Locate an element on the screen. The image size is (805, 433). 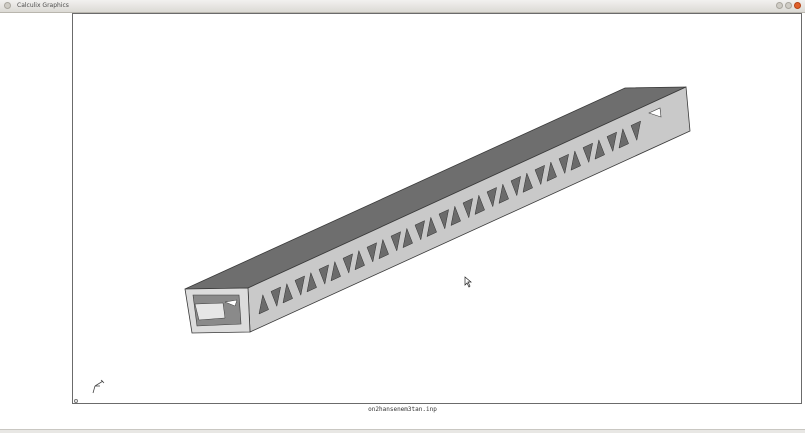
minimize-icon is located at coordinates (779, 5).